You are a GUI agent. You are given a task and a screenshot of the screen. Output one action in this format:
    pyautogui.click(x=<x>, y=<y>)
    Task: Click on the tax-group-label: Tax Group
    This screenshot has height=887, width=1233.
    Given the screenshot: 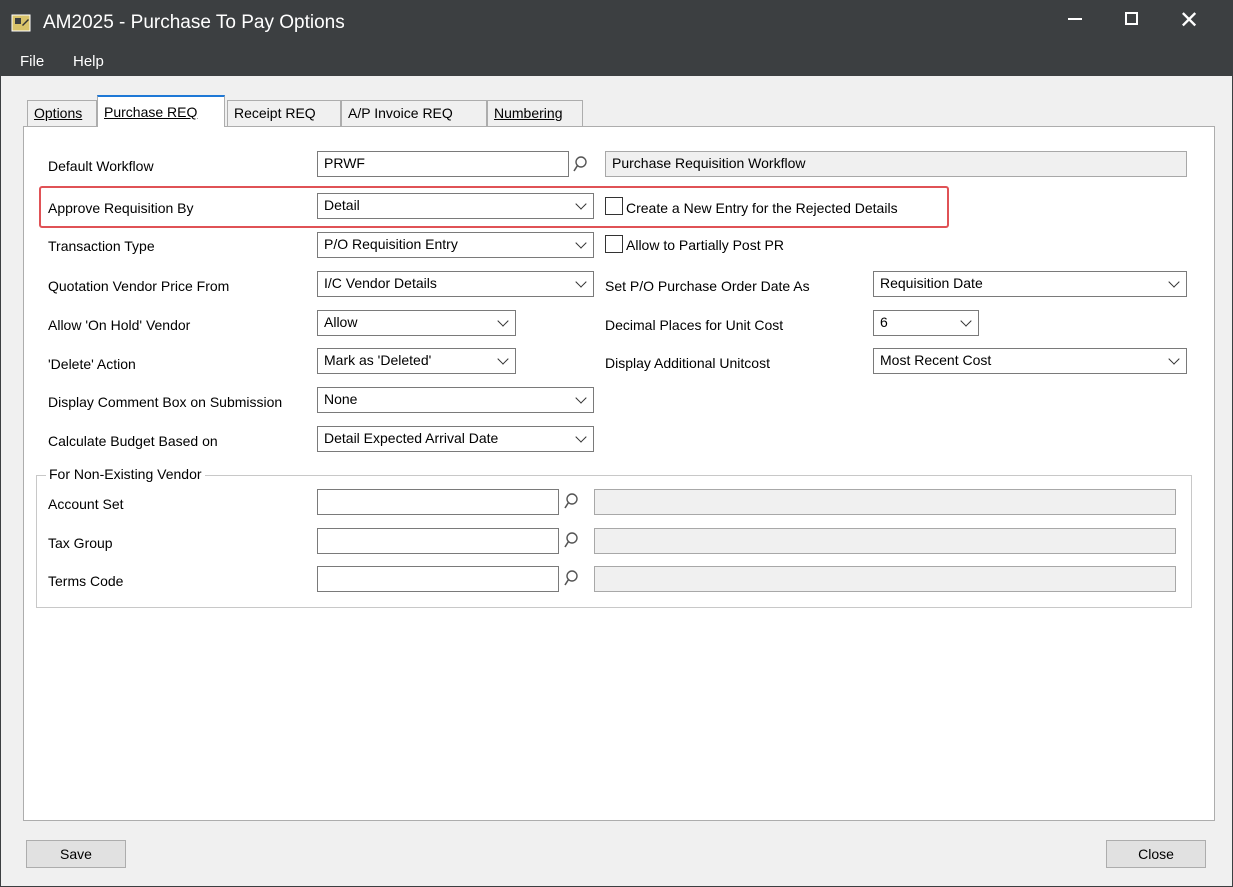 What is the action you would take?
    pyautogui.click(x=80, y=543)
    